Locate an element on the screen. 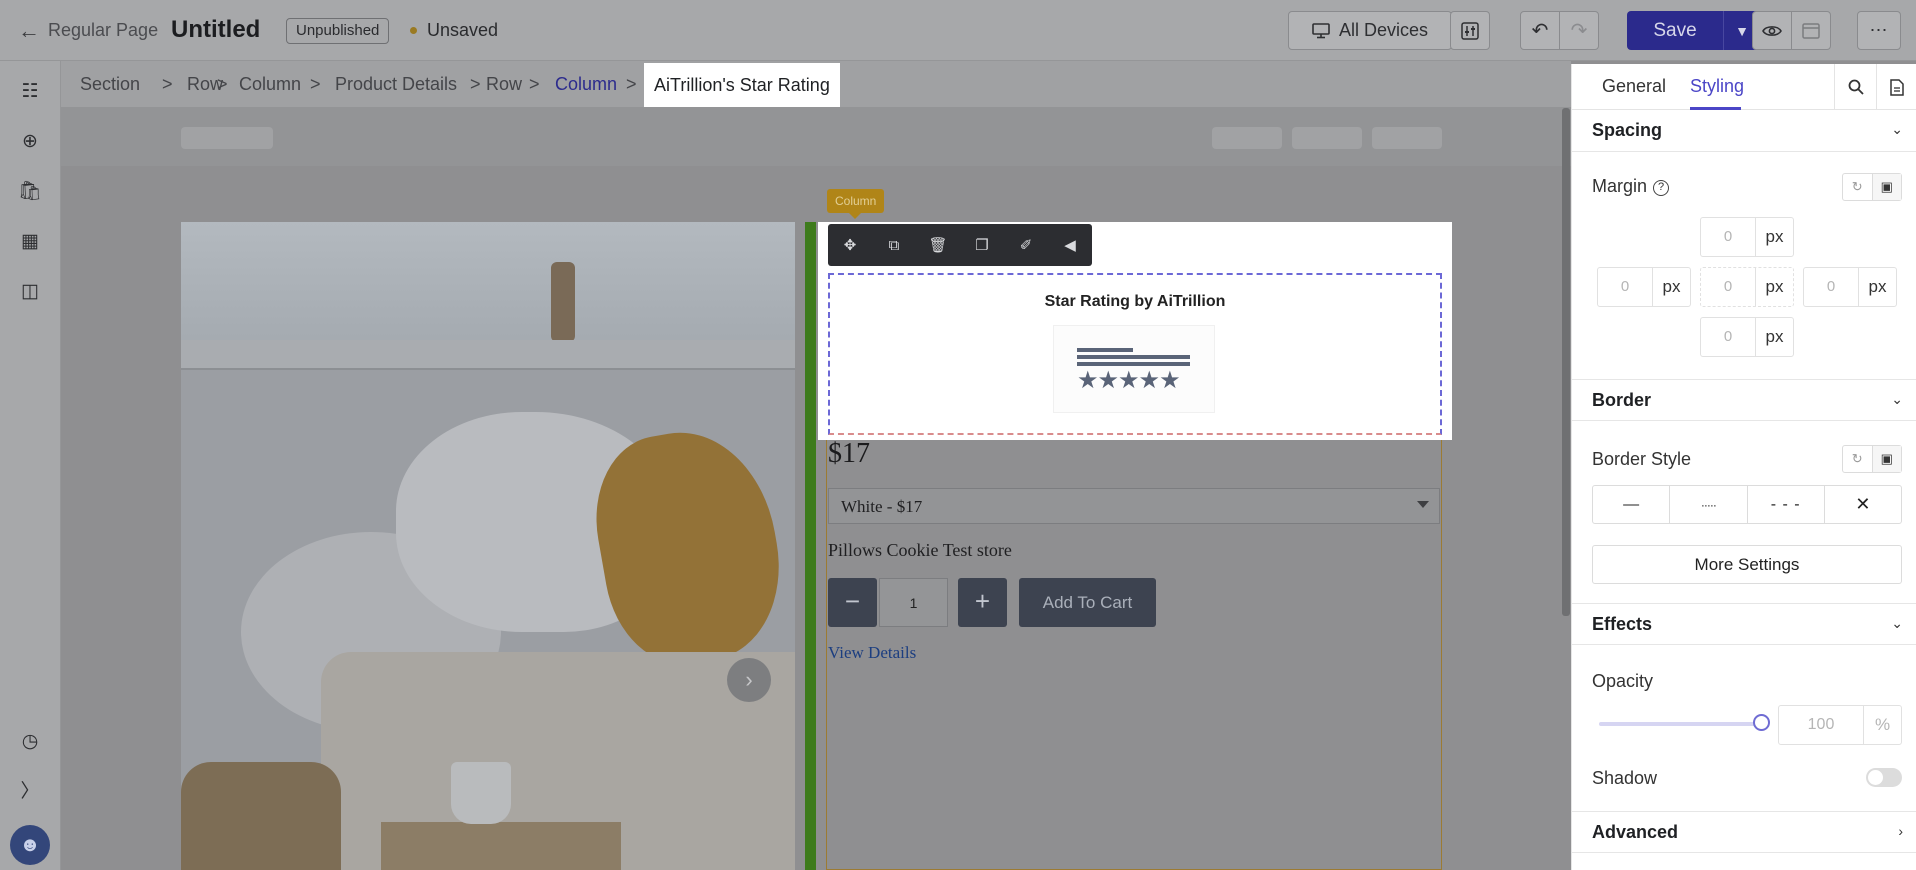 This screenshot has height=870, width=1916. border-section-header: Border ⌄ is located at coordinates (1744, 400).